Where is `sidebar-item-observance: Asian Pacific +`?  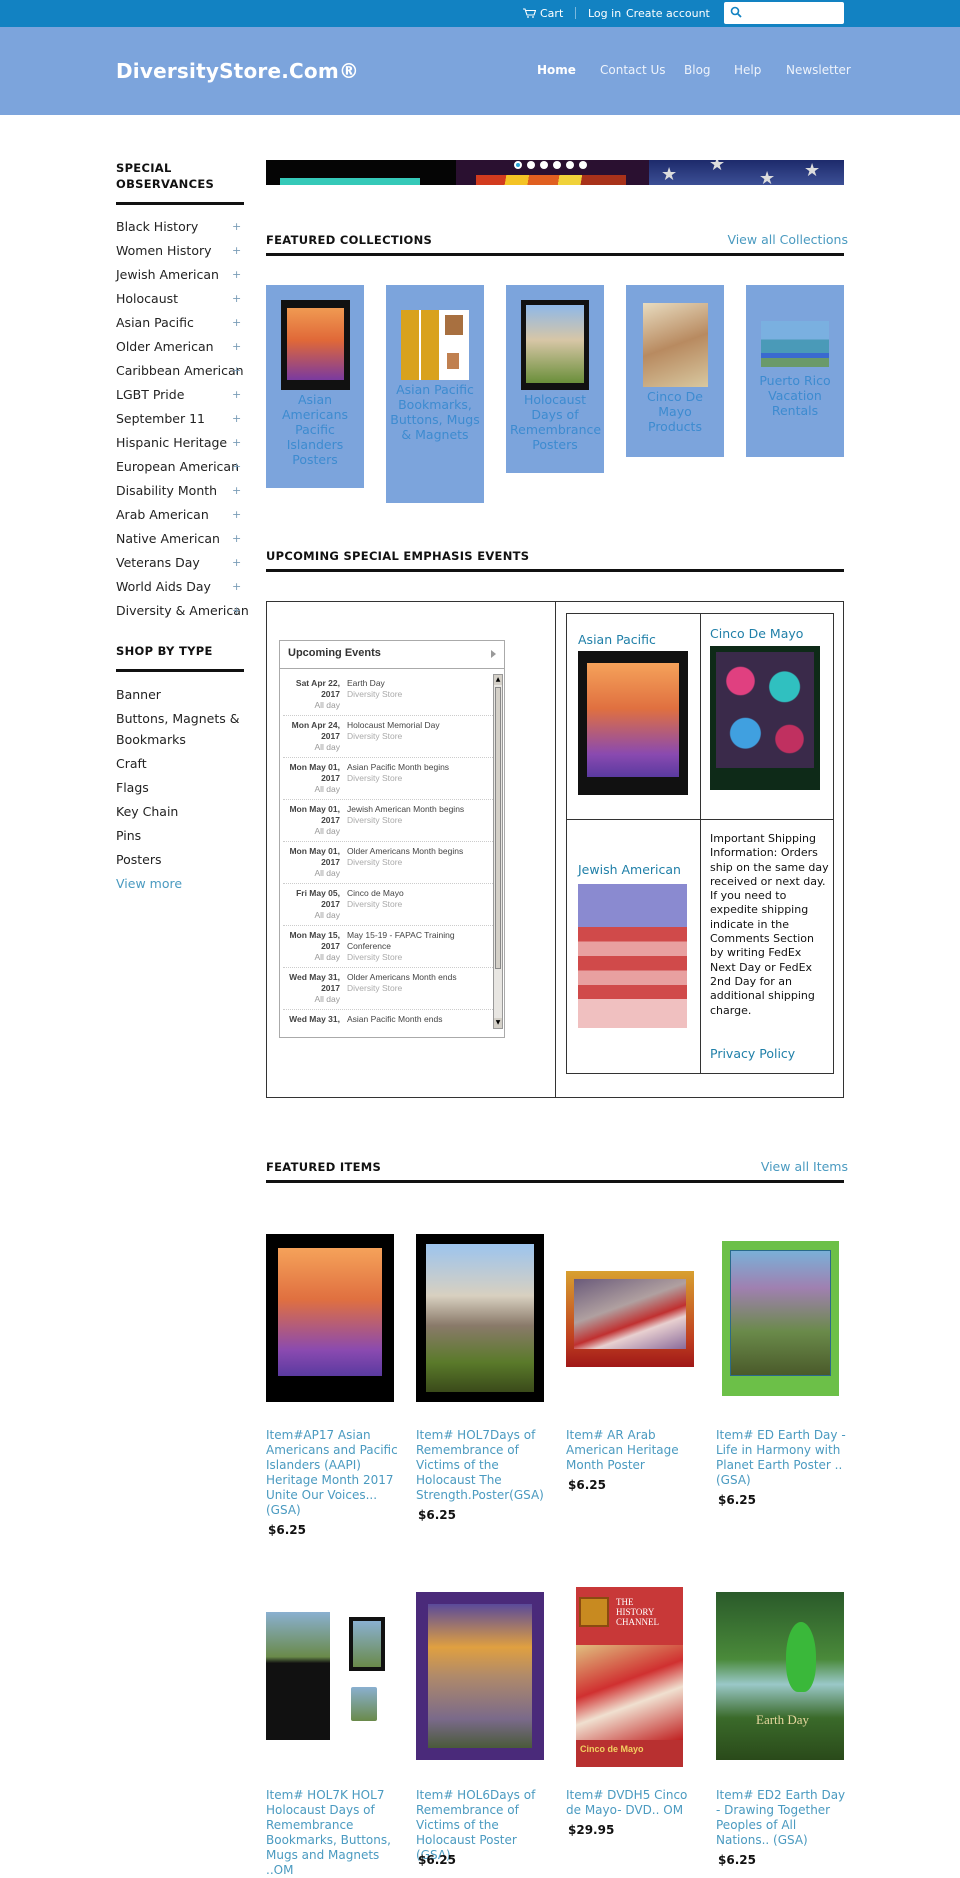 sidebar-item-observance: Asian Pacific + is located at coordinates (180, 323).